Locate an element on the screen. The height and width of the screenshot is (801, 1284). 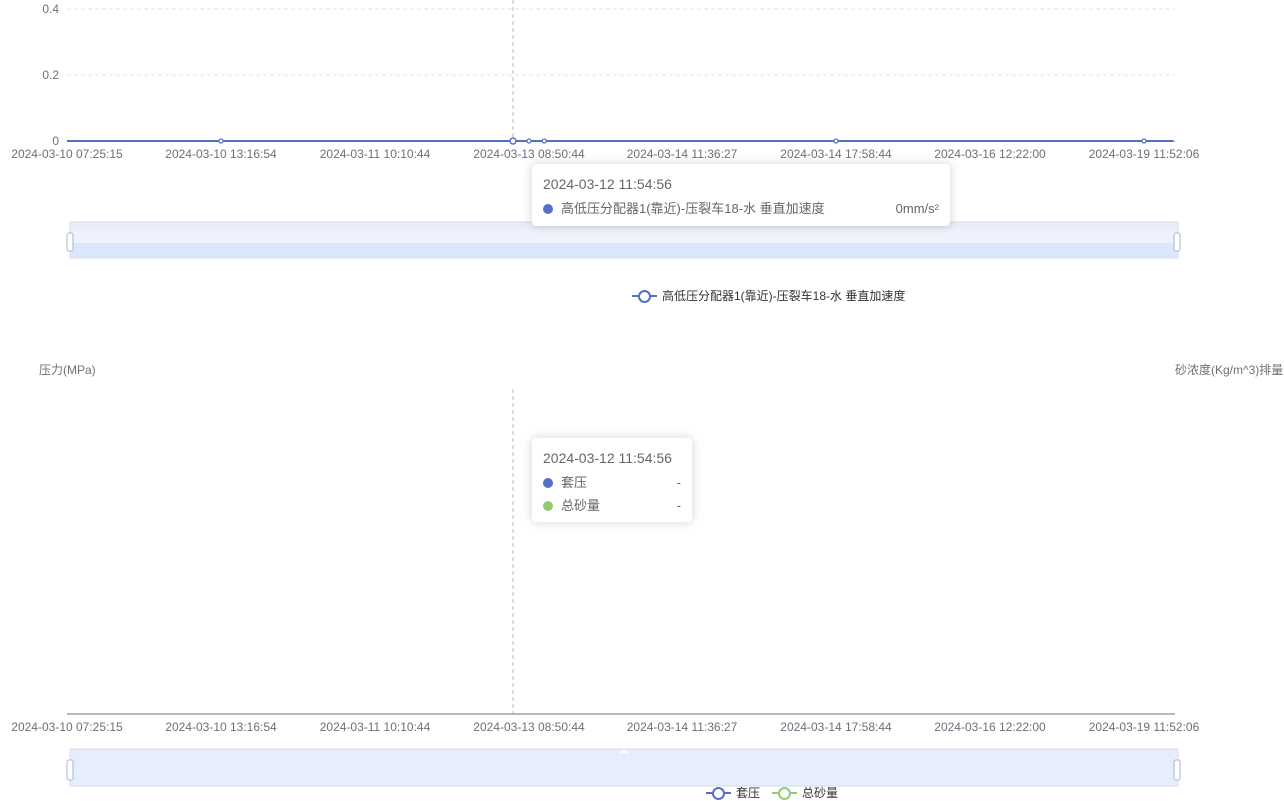
chart2-tooltip: 2024-03-12 11:54:56 套压 - 总砂量 - is located at coordinates (612, 480).